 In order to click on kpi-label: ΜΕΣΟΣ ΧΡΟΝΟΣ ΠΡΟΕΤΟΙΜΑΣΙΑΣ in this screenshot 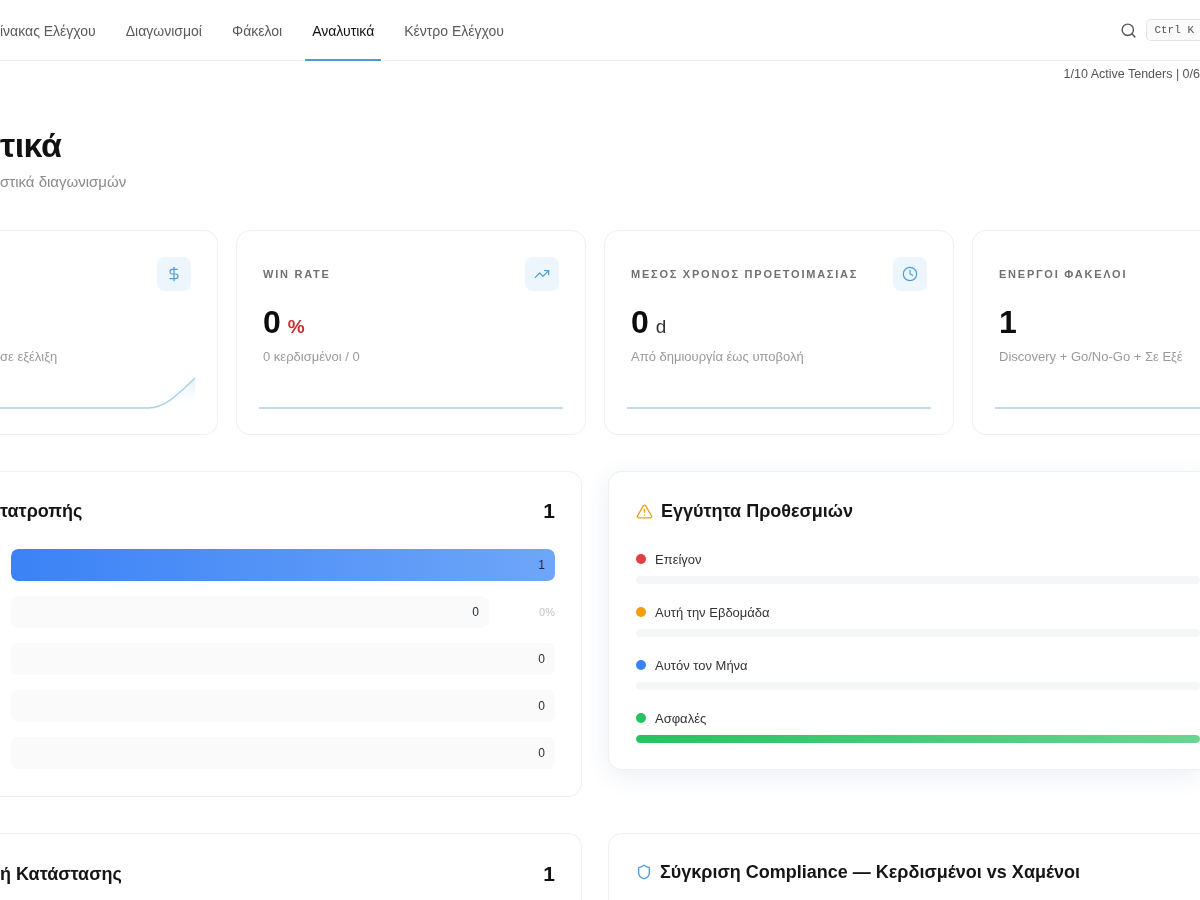, I will do `click(745, 274)`.